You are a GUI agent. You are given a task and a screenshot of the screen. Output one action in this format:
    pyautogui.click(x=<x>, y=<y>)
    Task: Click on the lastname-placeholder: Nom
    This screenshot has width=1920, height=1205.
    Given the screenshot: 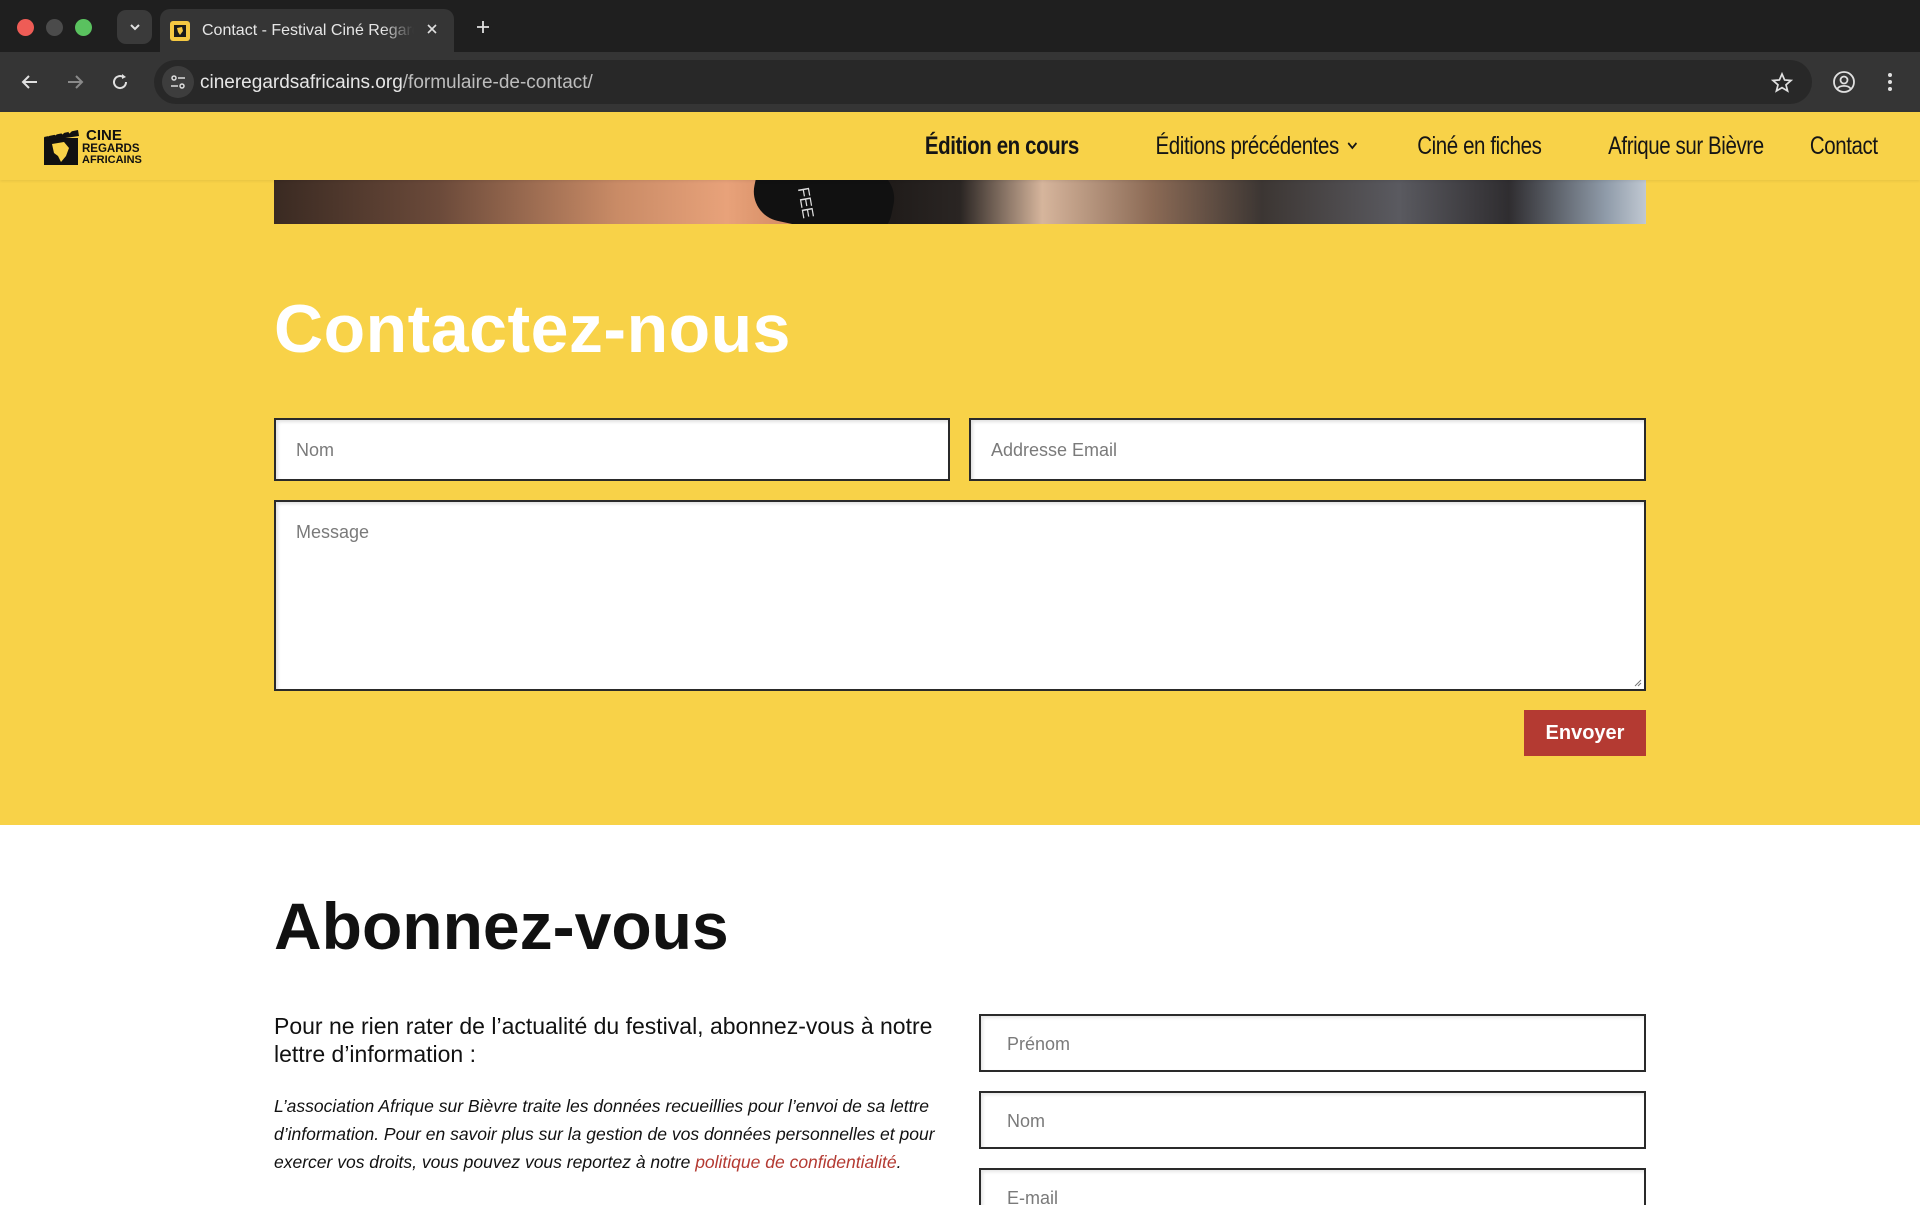 What is the action you would take?
    pyautogui.click(x=1026, y=1121)
    